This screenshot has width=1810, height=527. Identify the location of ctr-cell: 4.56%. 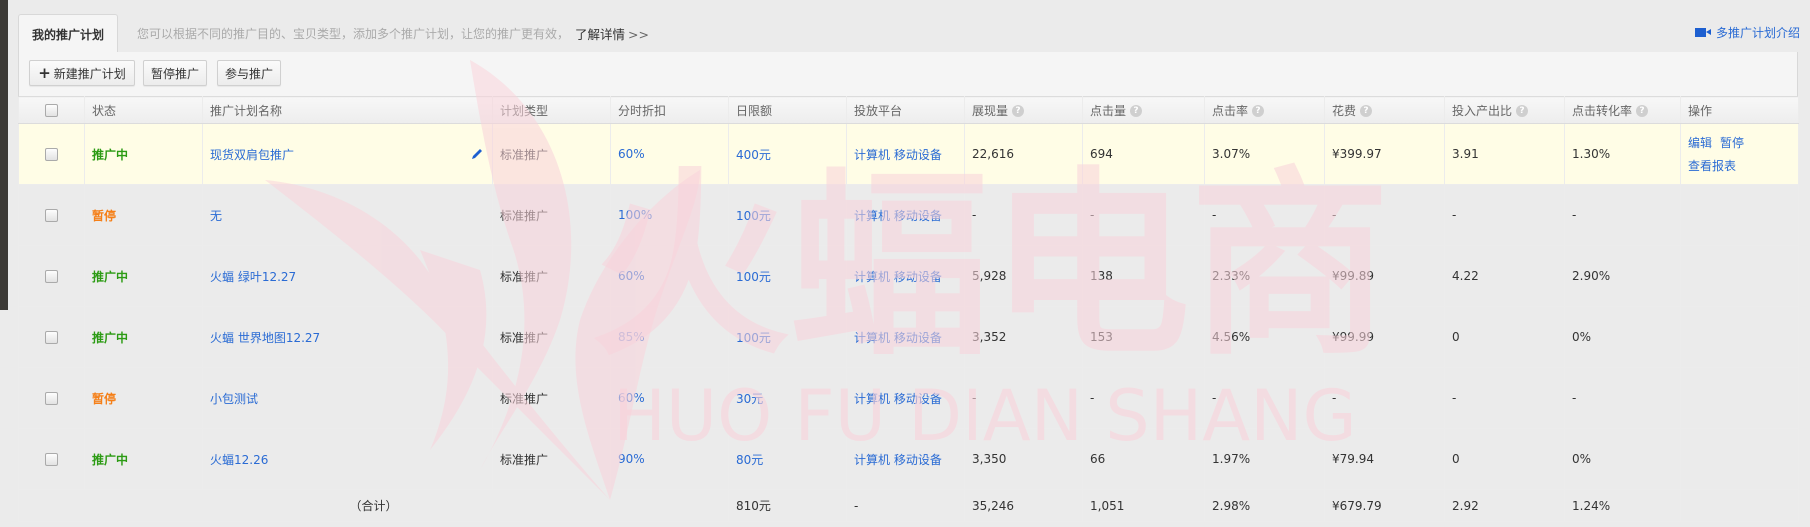
(1264, 337).